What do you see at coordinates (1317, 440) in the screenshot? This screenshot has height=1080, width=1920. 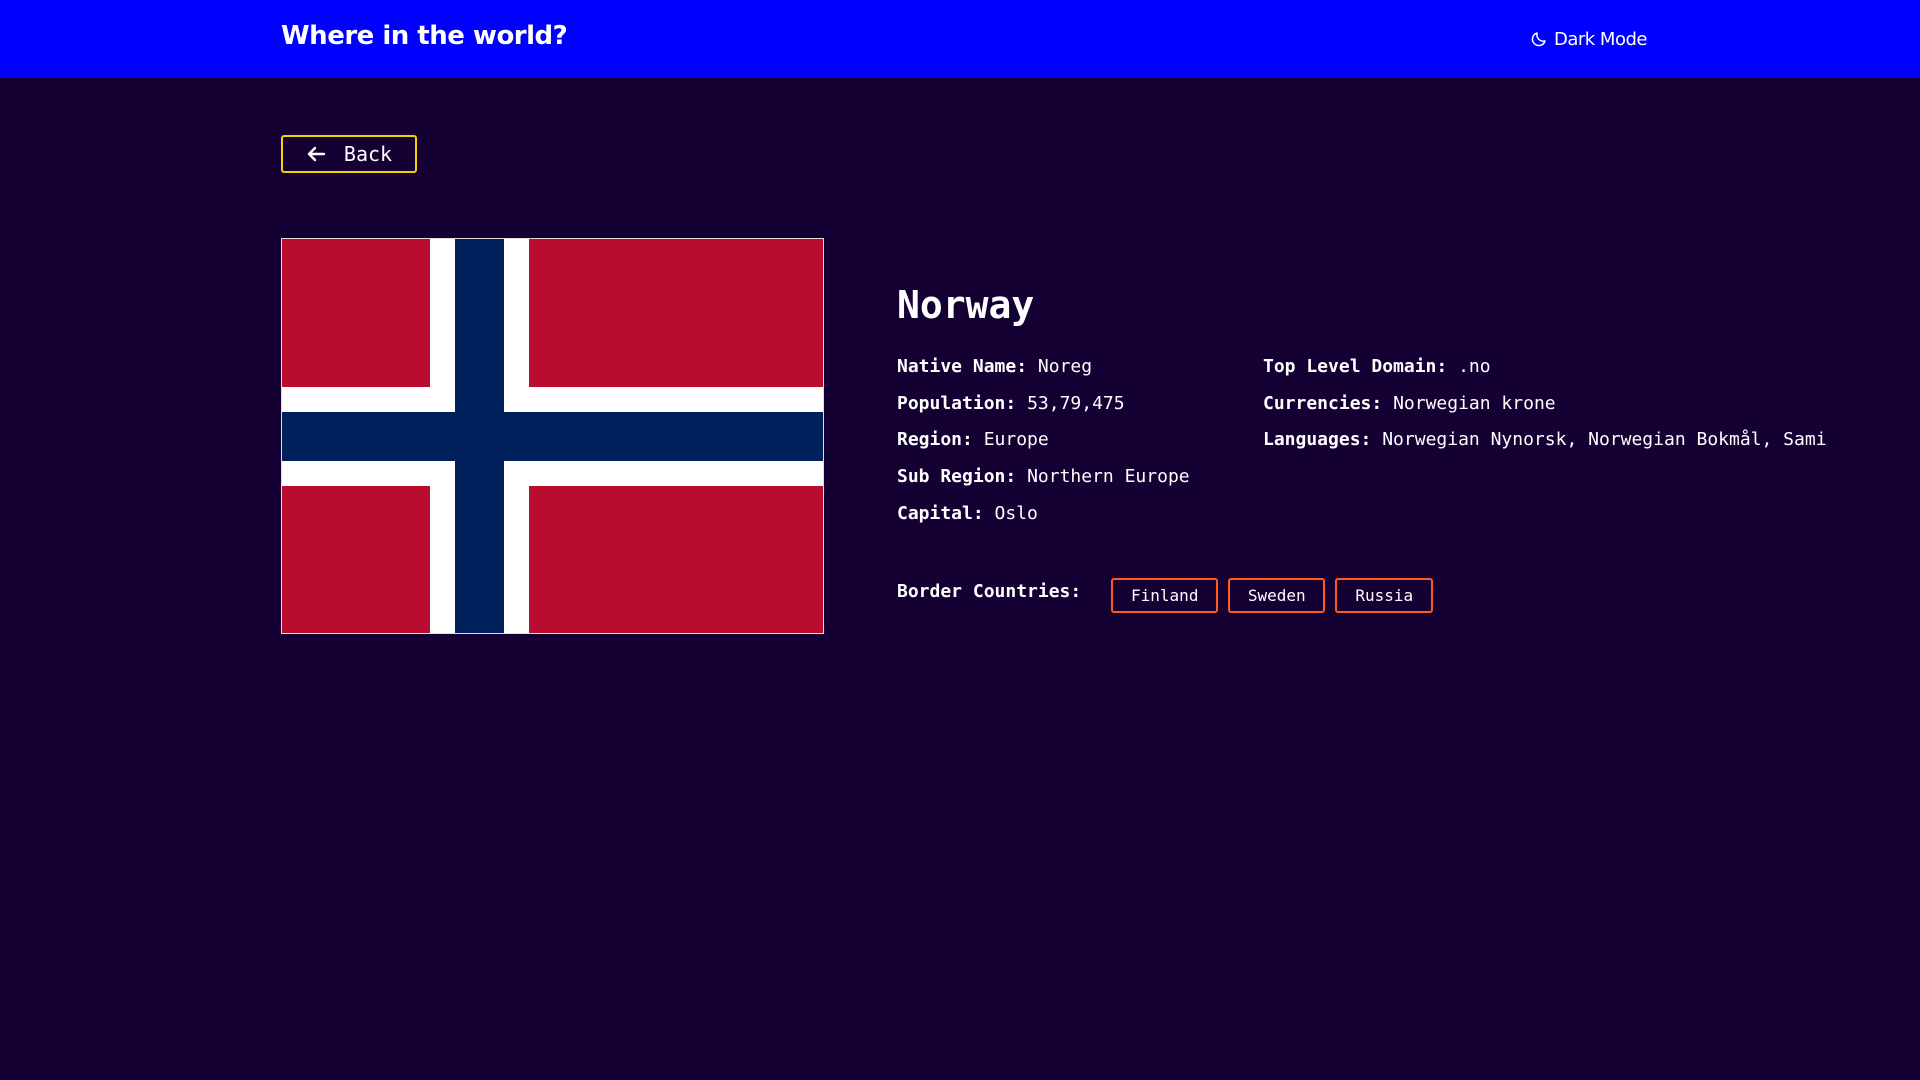 I see `detail-label: Languages:` at bounding box center [1317, 440].